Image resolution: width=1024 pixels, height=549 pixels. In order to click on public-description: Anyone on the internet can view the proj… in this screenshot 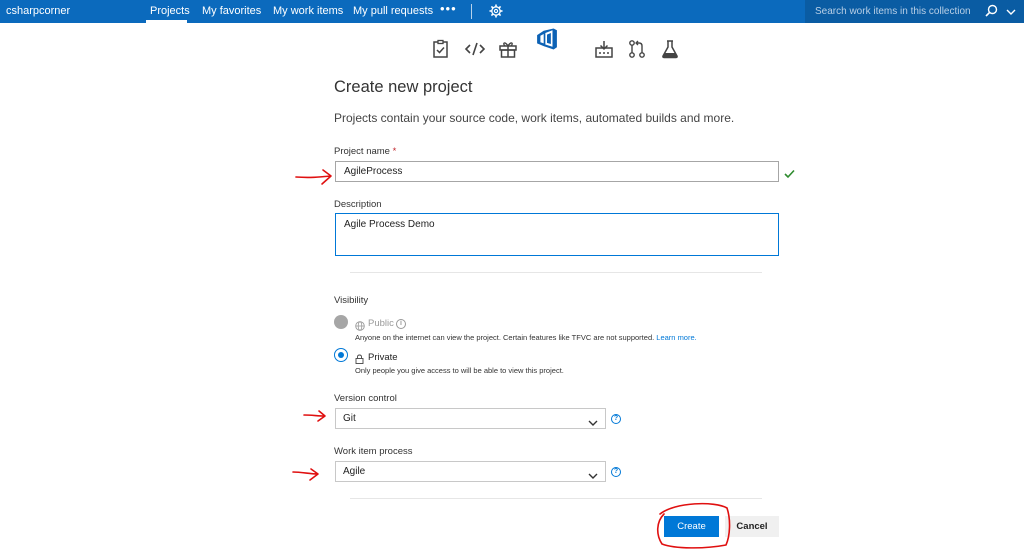, I will do `click(526, 337)`.